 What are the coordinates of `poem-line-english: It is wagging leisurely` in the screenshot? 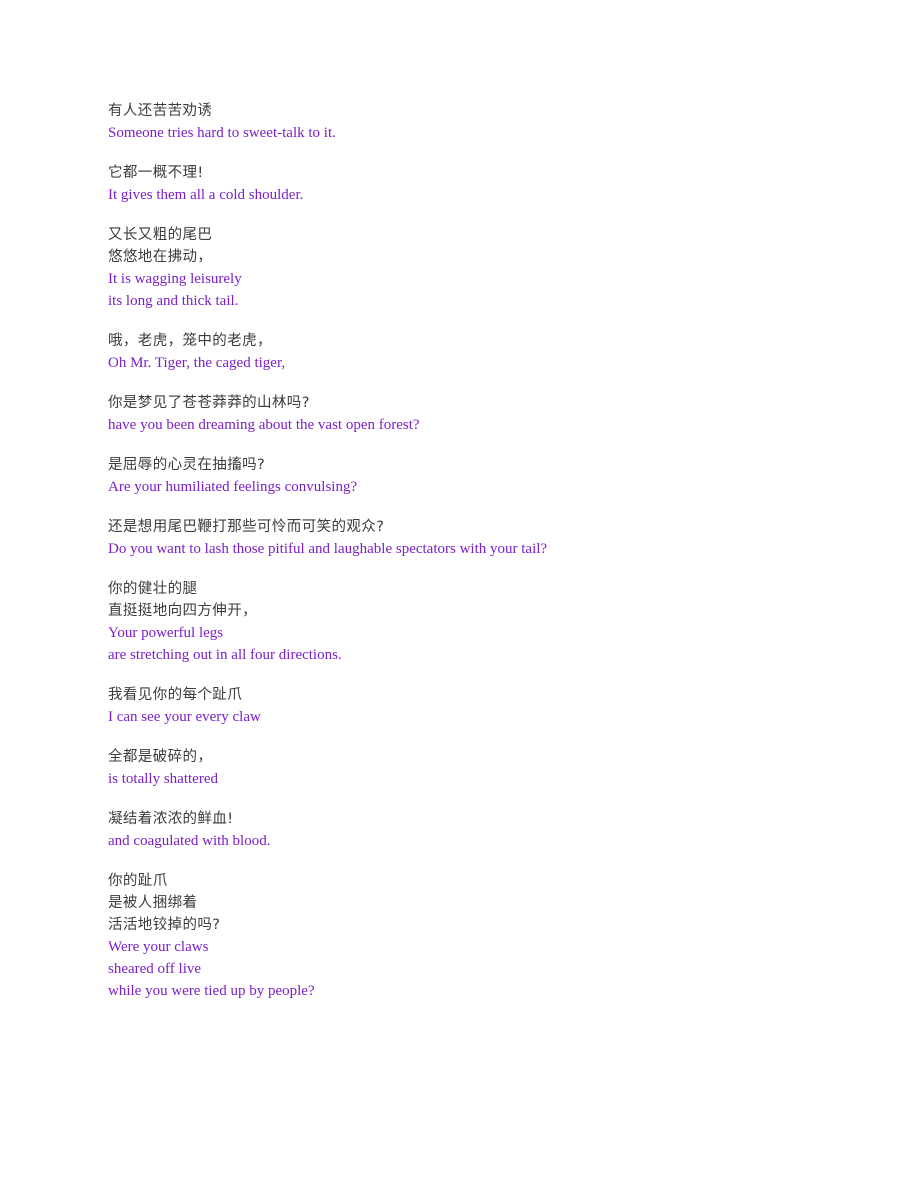 It's located at (175, 279).